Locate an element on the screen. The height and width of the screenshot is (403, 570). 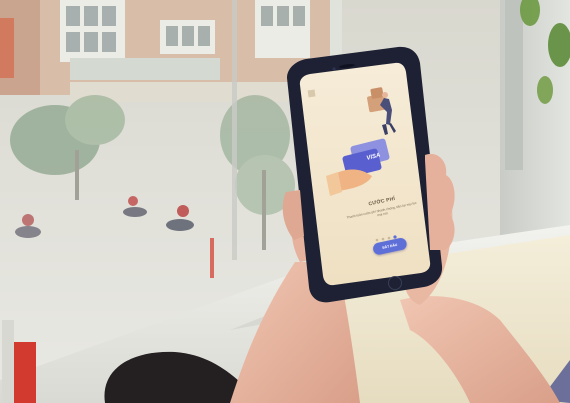
home-button is located at coordinates (395, 283).